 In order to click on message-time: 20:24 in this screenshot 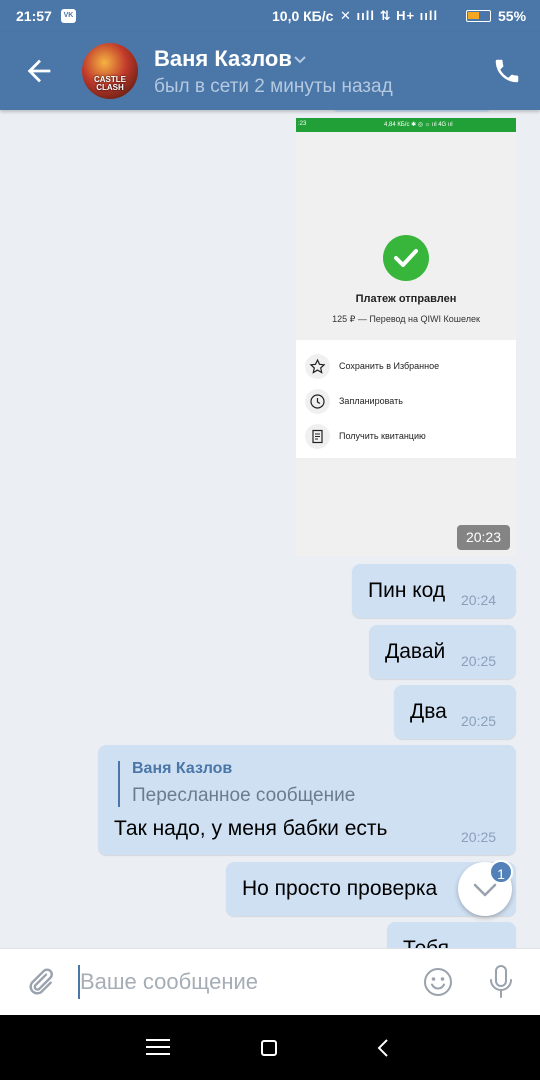, I will do `click(479, 600)`.